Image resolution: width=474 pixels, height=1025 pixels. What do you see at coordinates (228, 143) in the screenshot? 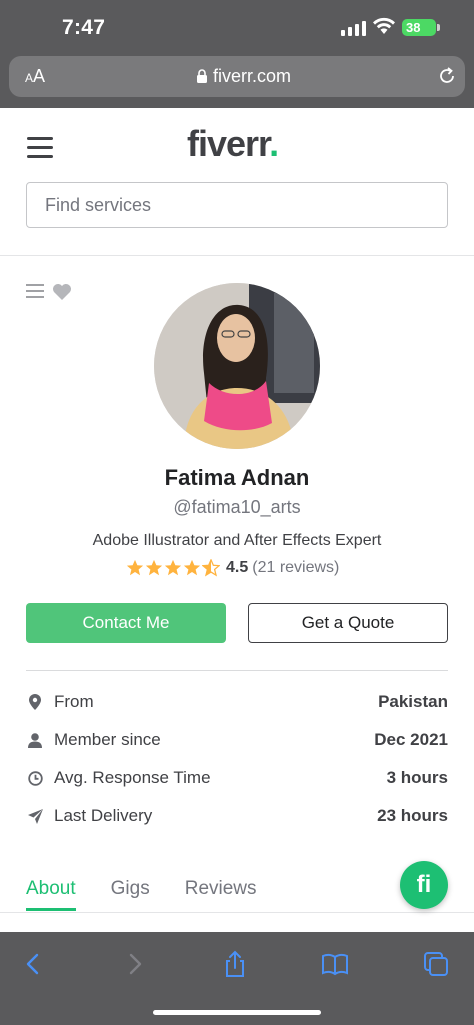
I see `logo-text: fiverr` at bounding box center [228, 143].